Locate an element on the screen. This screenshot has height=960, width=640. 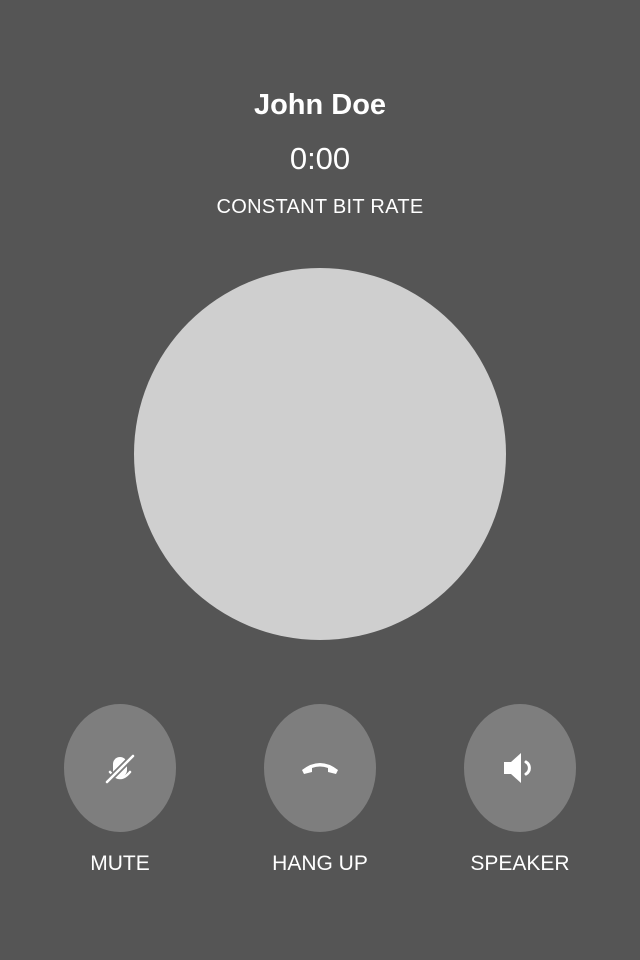
phone-hangup-icon is located at coordinates (320, 768).